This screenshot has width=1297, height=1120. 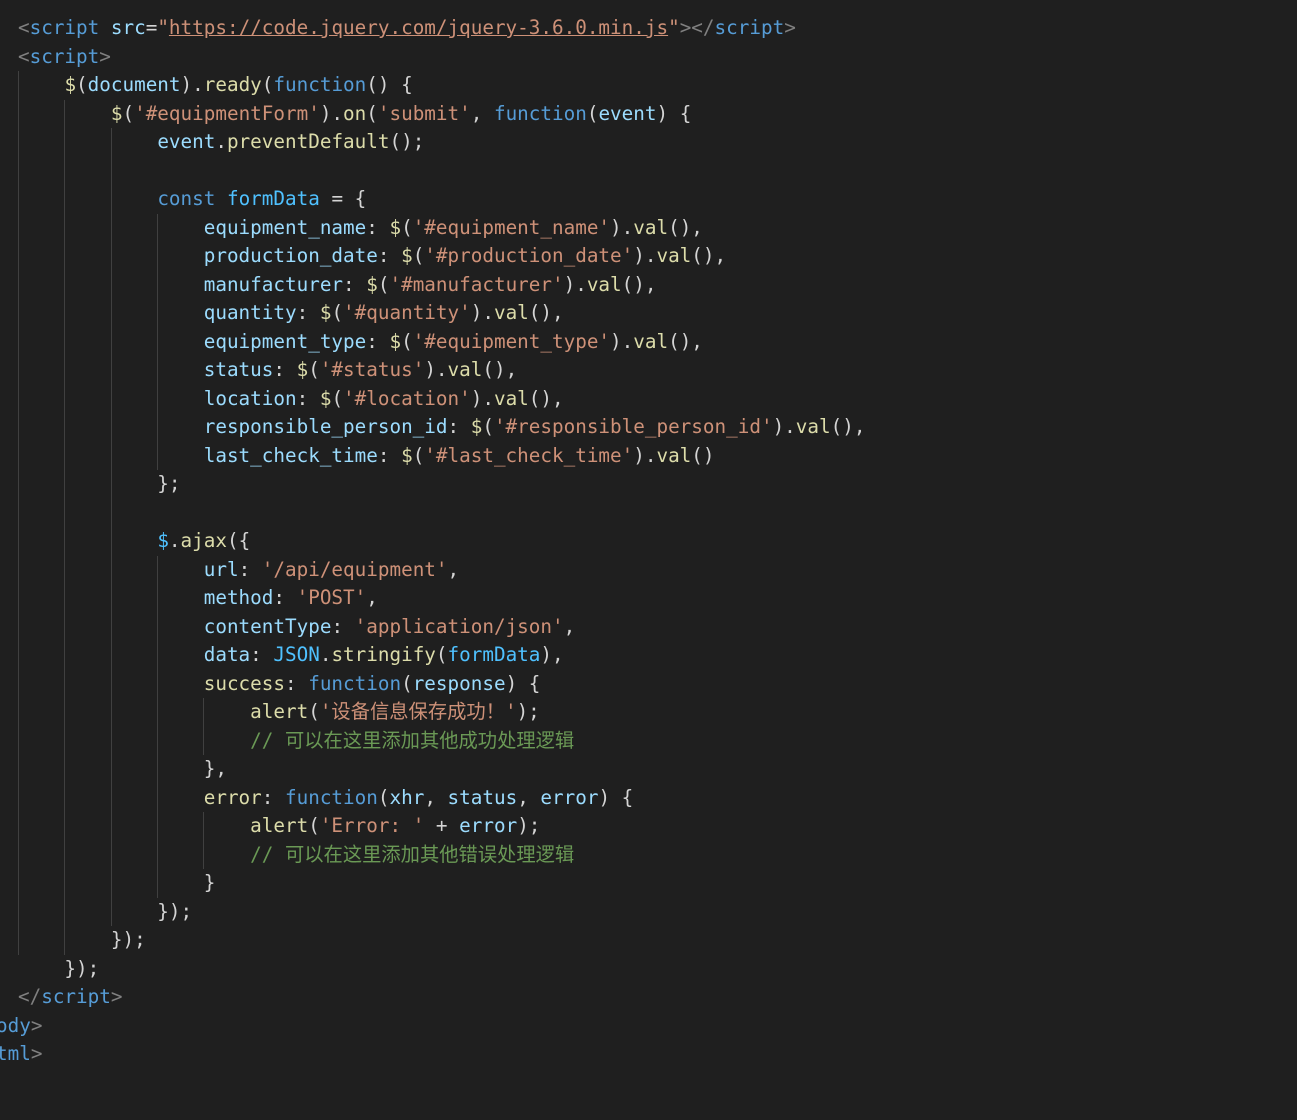 What do you see at coordinates (355, 683) in the screenshot?
I see `code-token: function` at bounding box center [355, 683].